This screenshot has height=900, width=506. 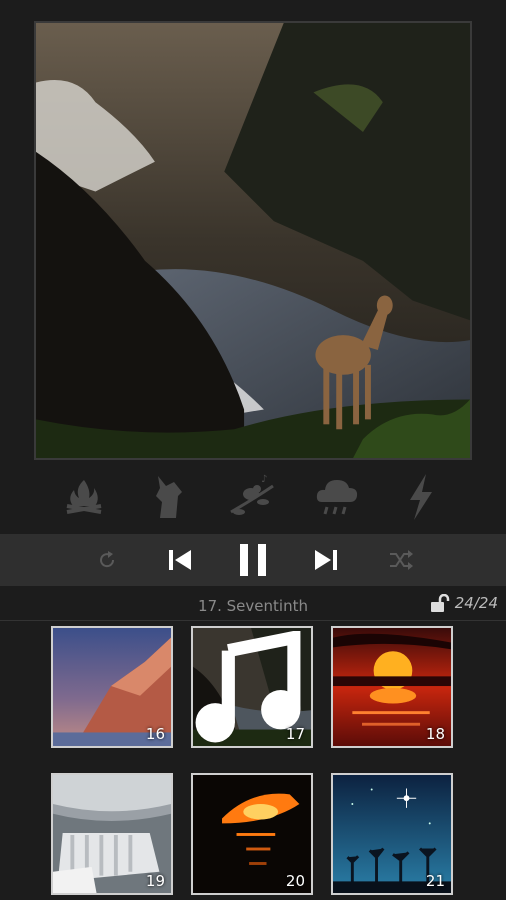 What do you see at coordinates (401, 560) in the screenshot?
I see `shuffle-icon` at bounding box center [401, 560].